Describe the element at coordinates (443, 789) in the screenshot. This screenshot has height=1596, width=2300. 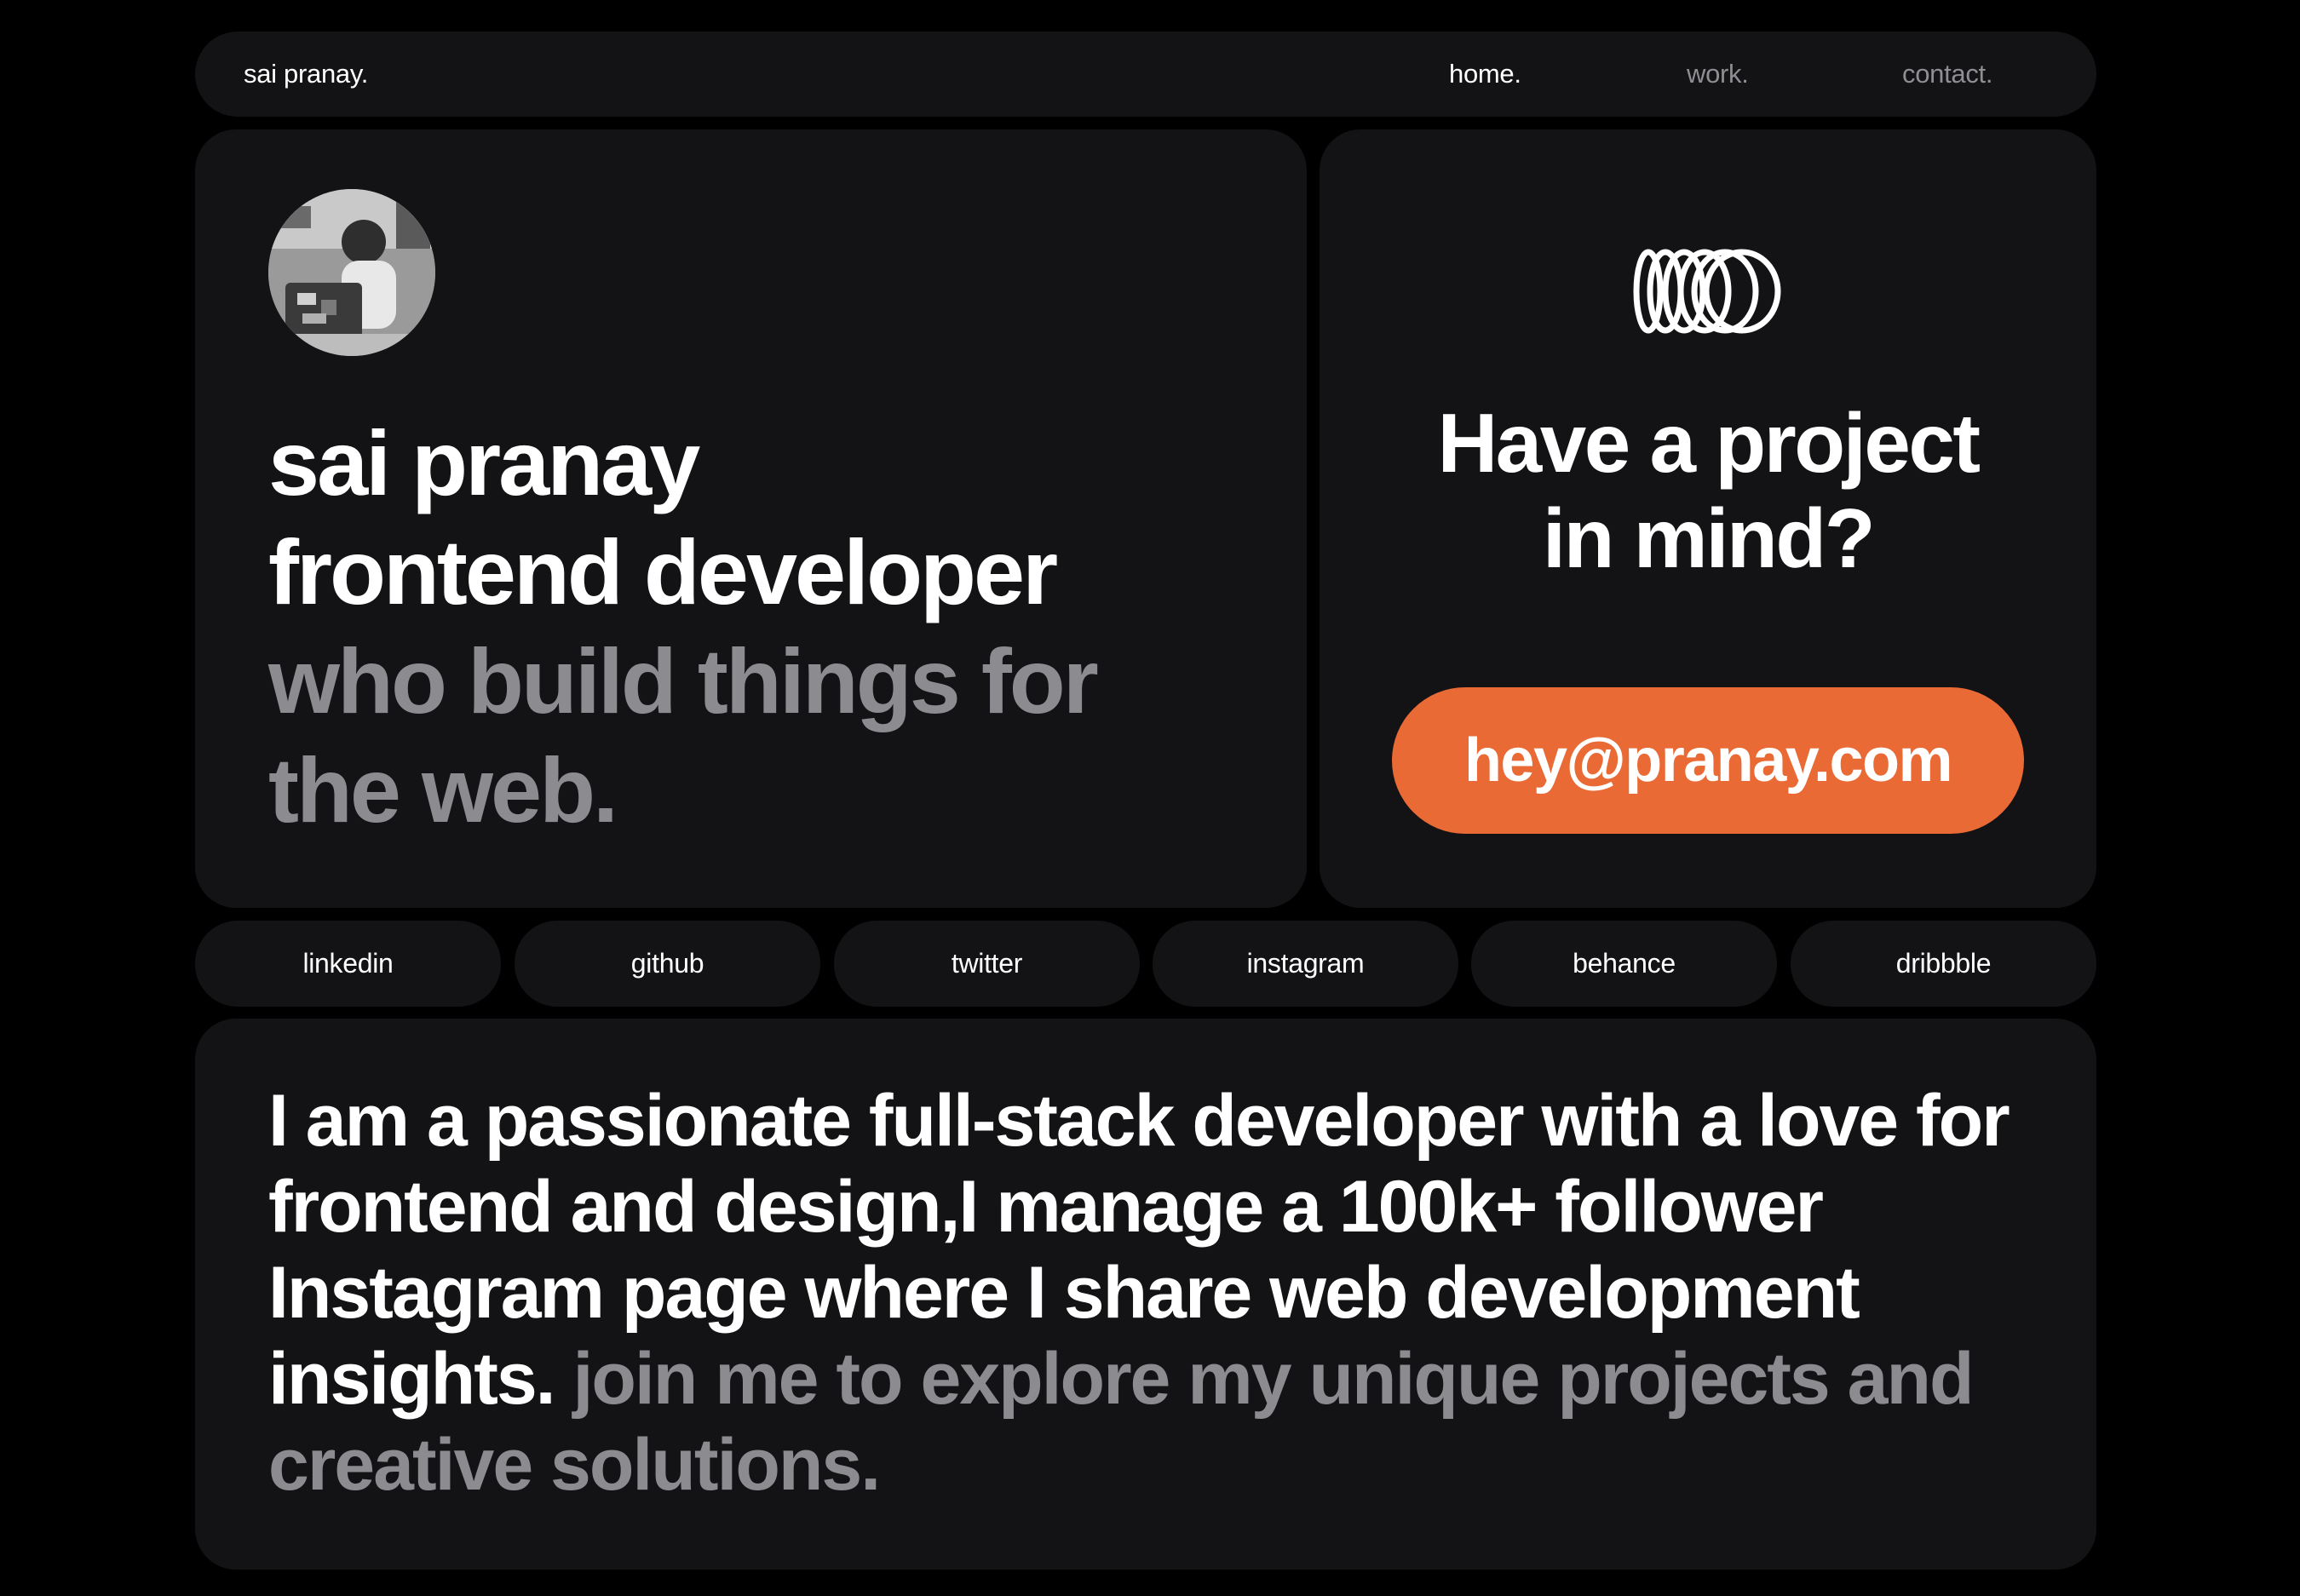
I see `hero-tagline-line2: the web.` at that location.